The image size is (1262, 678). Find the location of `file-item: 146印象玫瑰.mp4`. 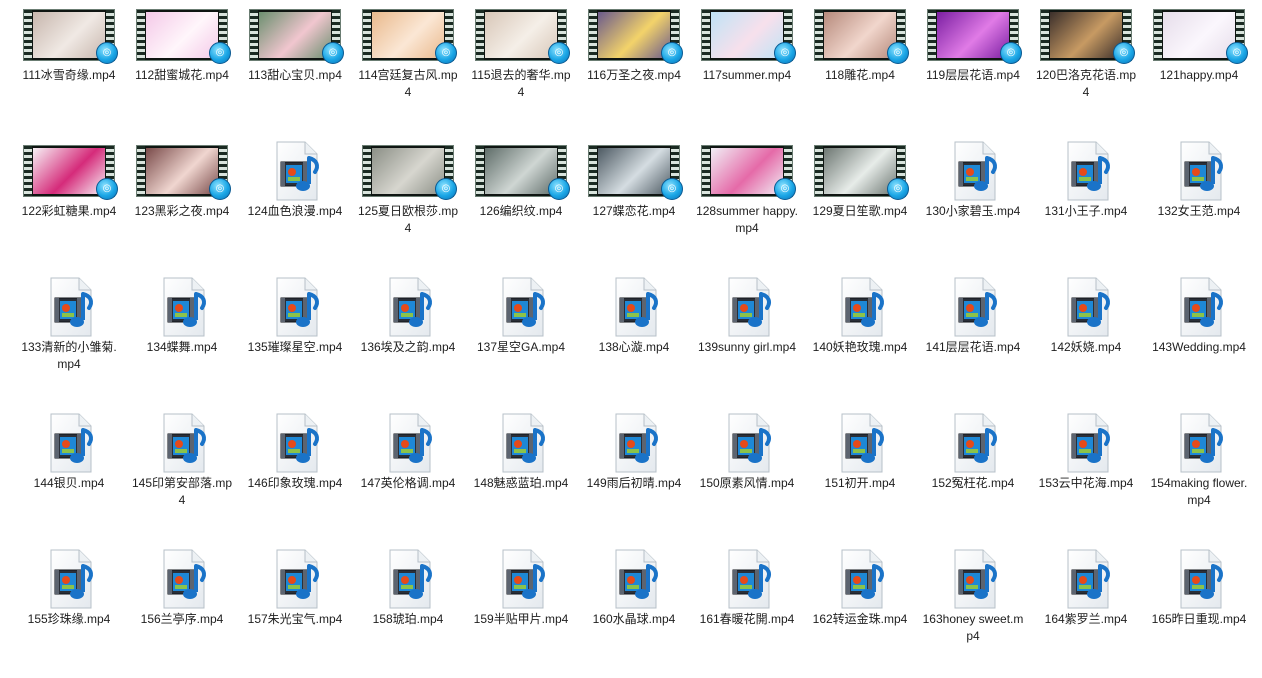

file-item: 146印象玫瑰.mp4 is located at coordinates (295, 477).